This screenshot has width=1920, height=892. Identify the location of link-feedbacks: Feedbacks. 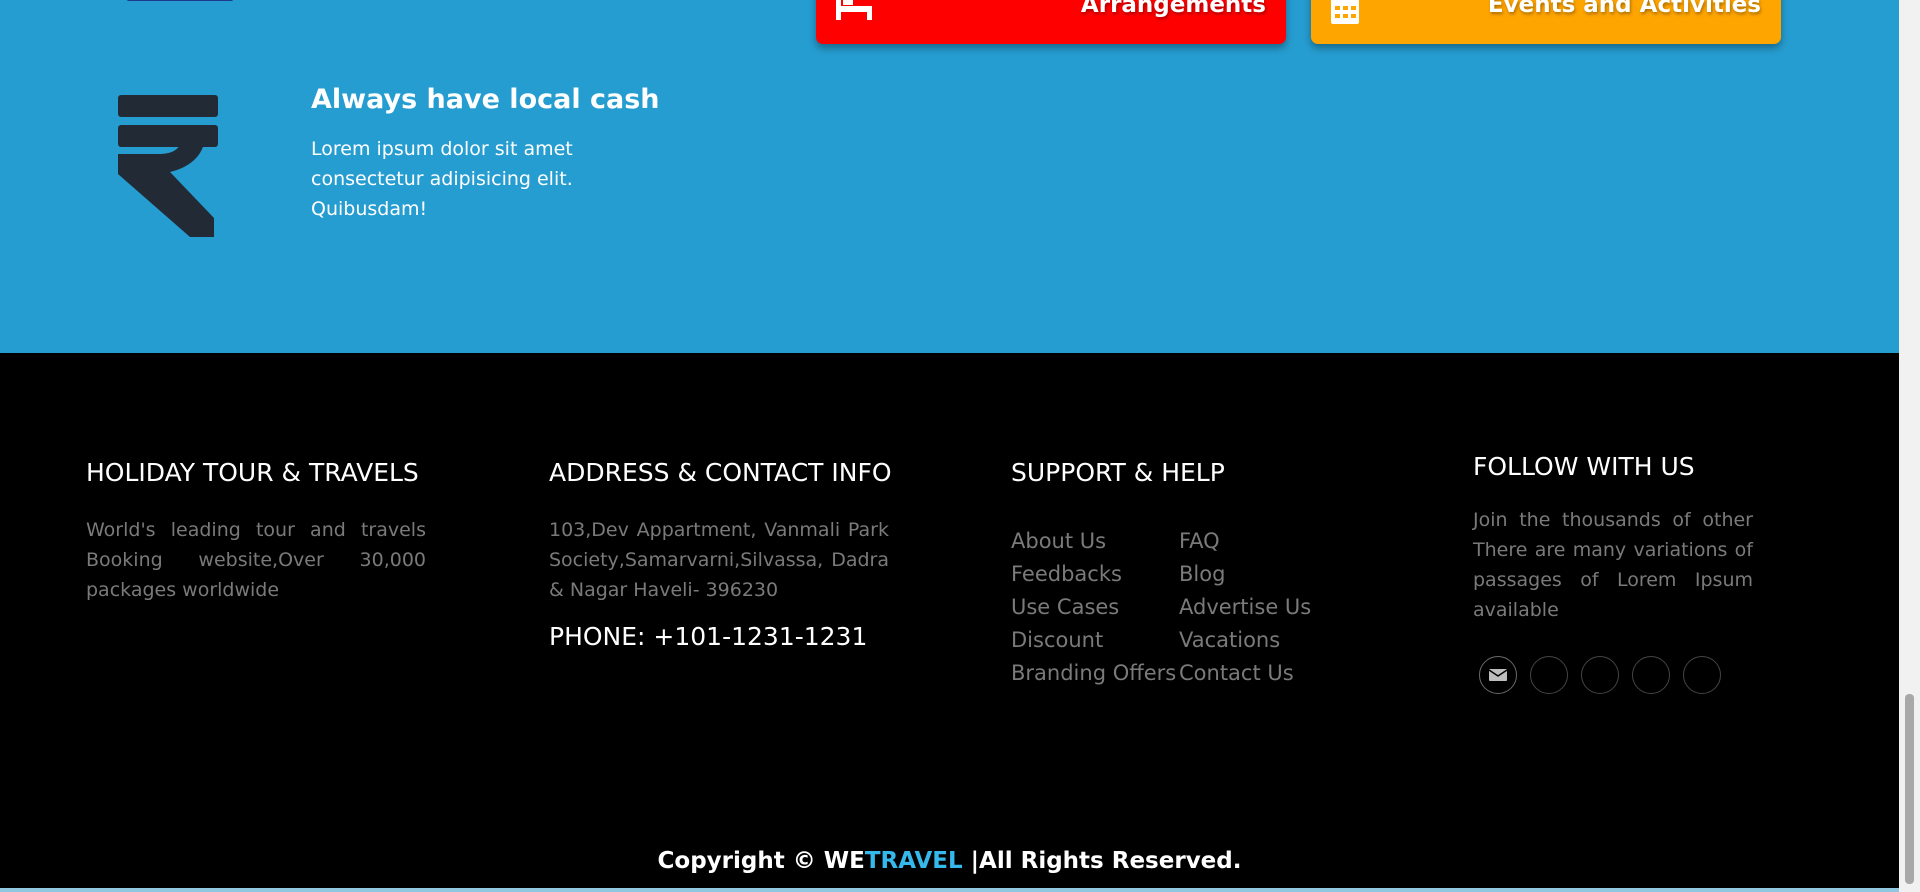
(1093, 574).